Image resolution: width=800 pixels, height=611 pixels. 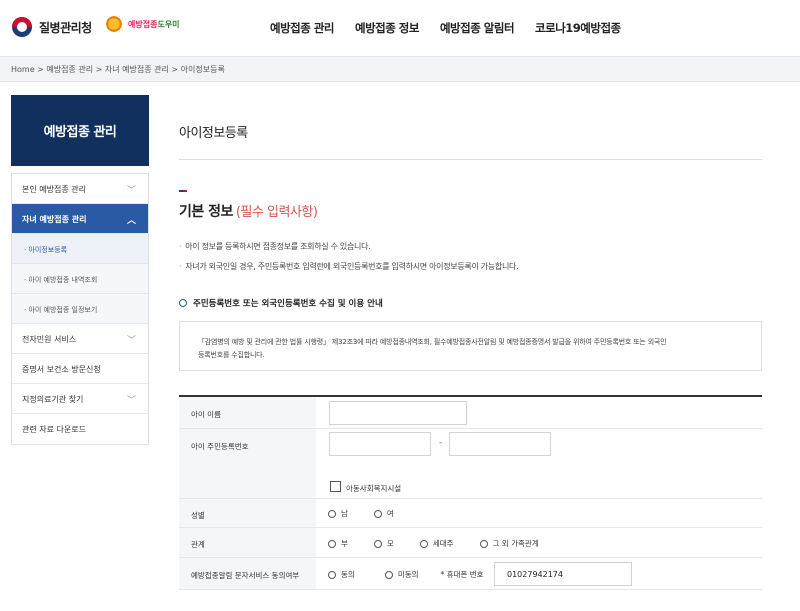 I want to click on sidebar-item-label: 자녀 예방접종 관리, so click(x=54, y=219).